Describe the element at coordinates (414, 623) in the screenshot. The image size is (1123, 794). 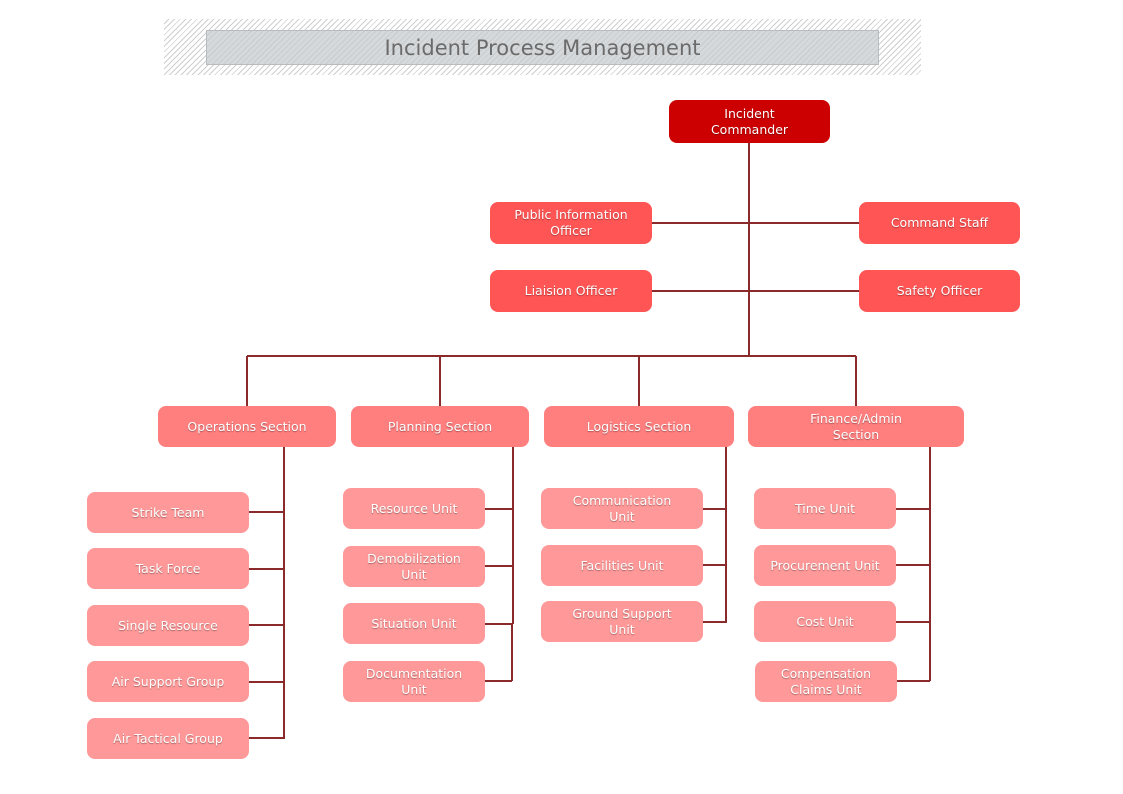
I see `node-situation-unit: Situation Unit` at that location.